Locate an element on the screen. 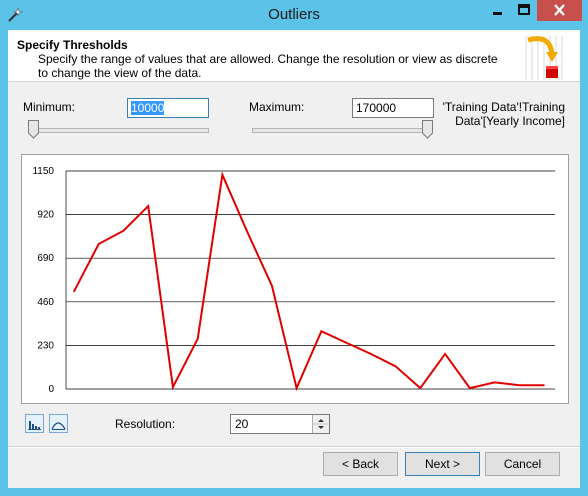 This screenshot has width=588, height=496. minimum-input: 10000 is located at coordinates (168, 108).